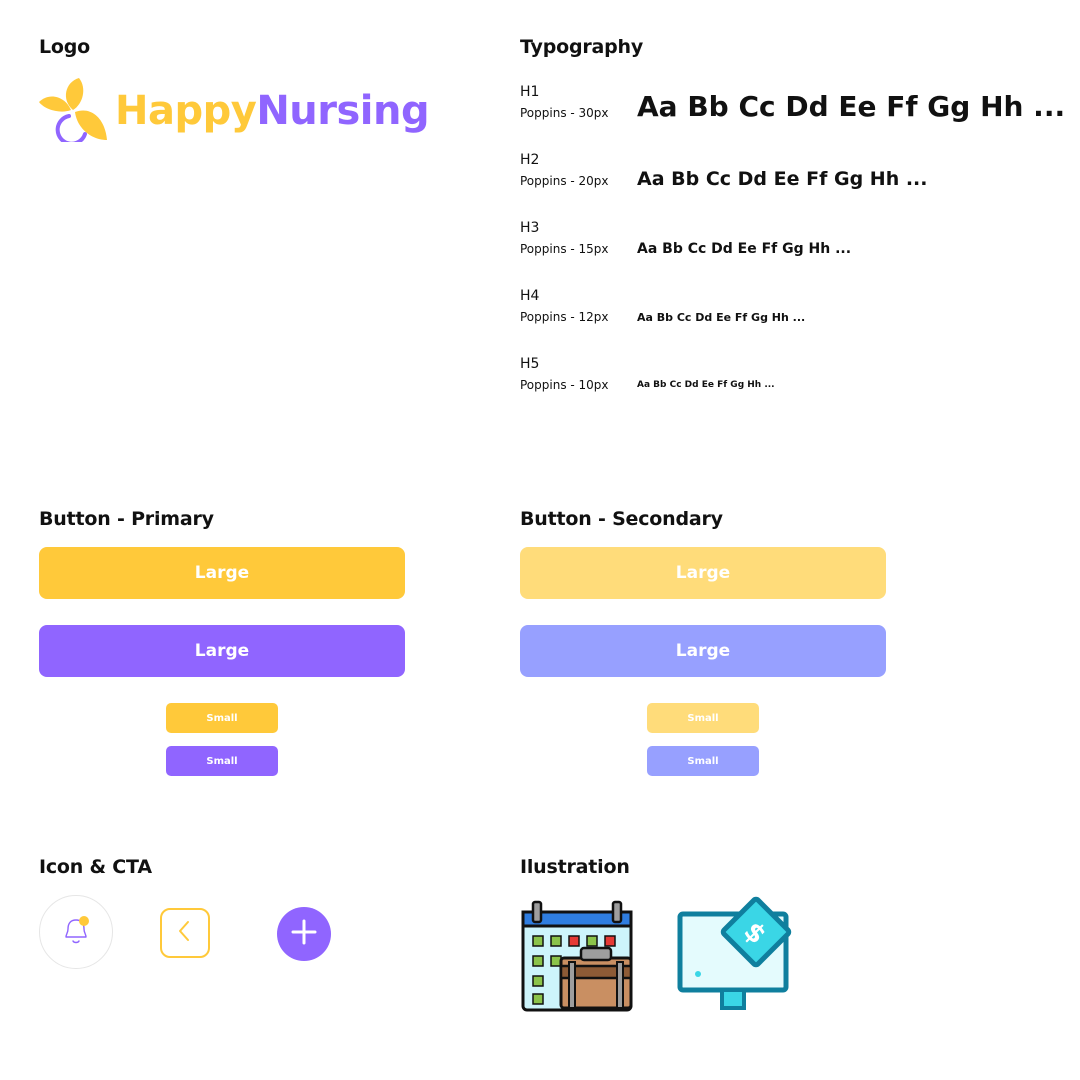 The image size is (1080, 1080). Describe the element at coordinates (530, 160) in the screenshot. I see `type-label: H2` at that location.